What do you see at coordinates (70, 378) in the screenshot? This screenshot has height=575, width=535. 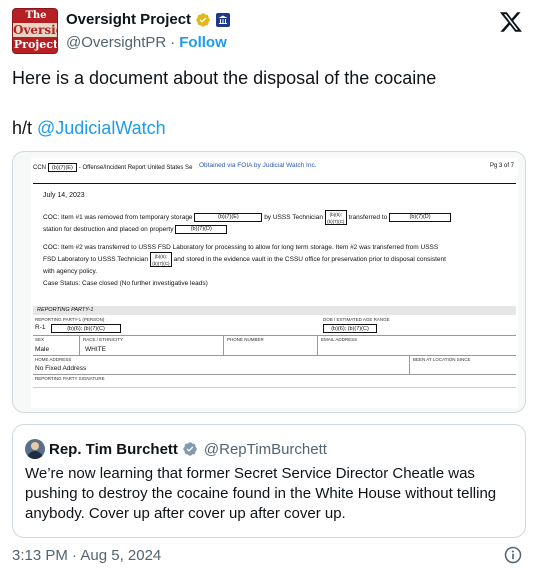 I see `label-signature: Reporting Party Signature` at bounding box center [70, 378].